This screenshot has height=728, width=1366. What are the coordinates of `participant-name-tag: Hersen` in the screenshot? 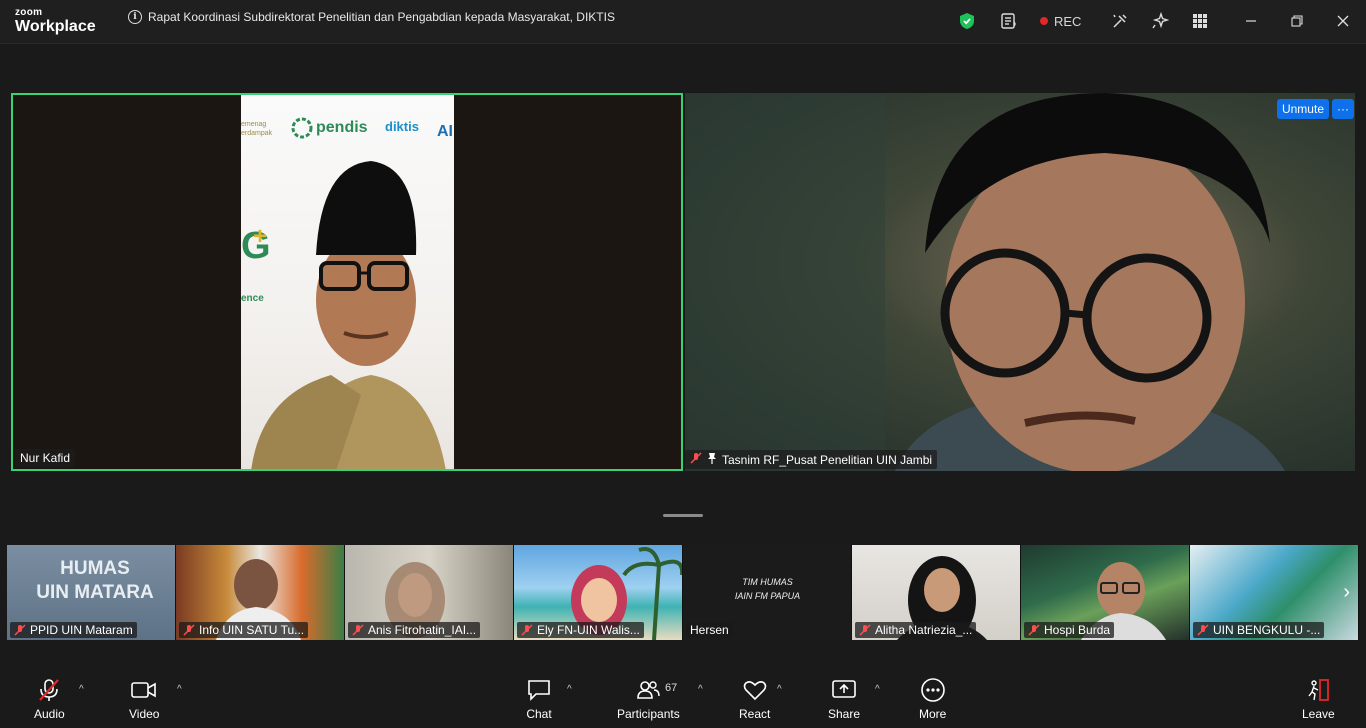 It's located at (709, 630).